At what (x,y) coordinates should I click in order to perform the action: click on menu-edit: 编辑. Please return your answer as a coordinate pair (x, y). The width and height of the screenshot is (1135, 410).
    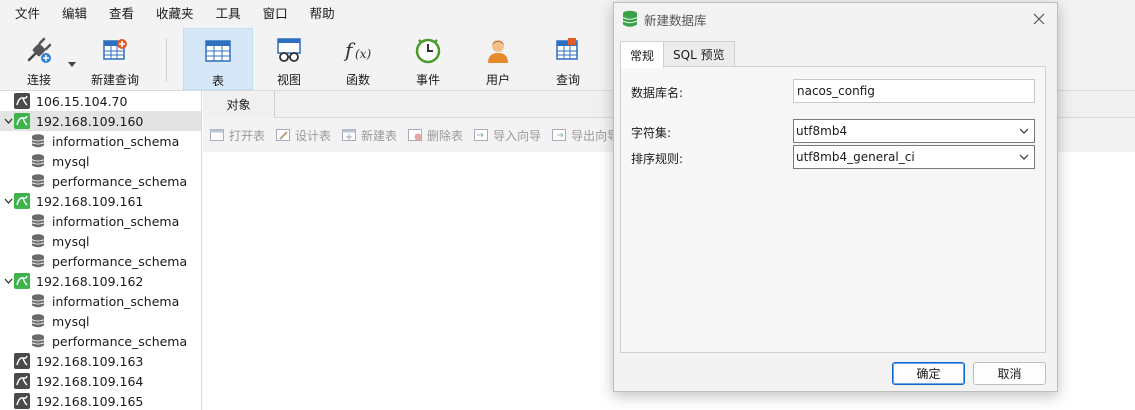
    Looking at the image, I should click on (74, 14).